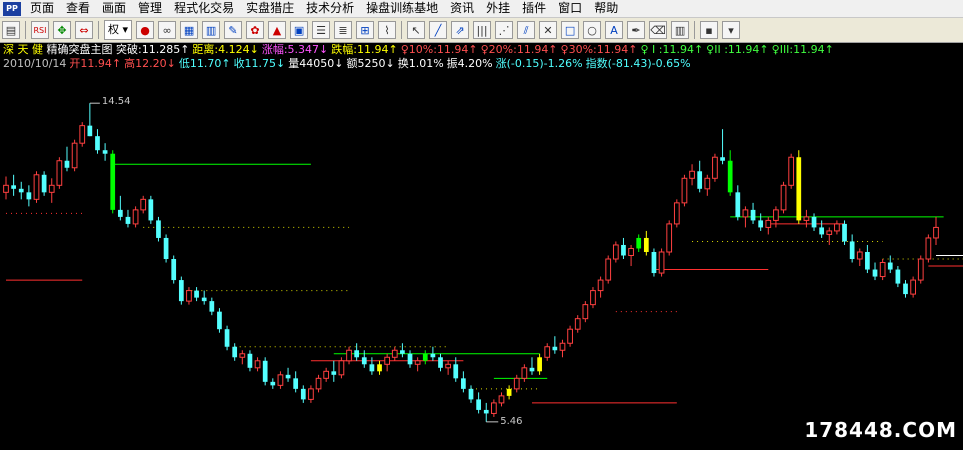 The image size is (963, 450). Describe the element at coordinates (43, 8) in the screenshot. I see `menu-page: 页面` at that location.